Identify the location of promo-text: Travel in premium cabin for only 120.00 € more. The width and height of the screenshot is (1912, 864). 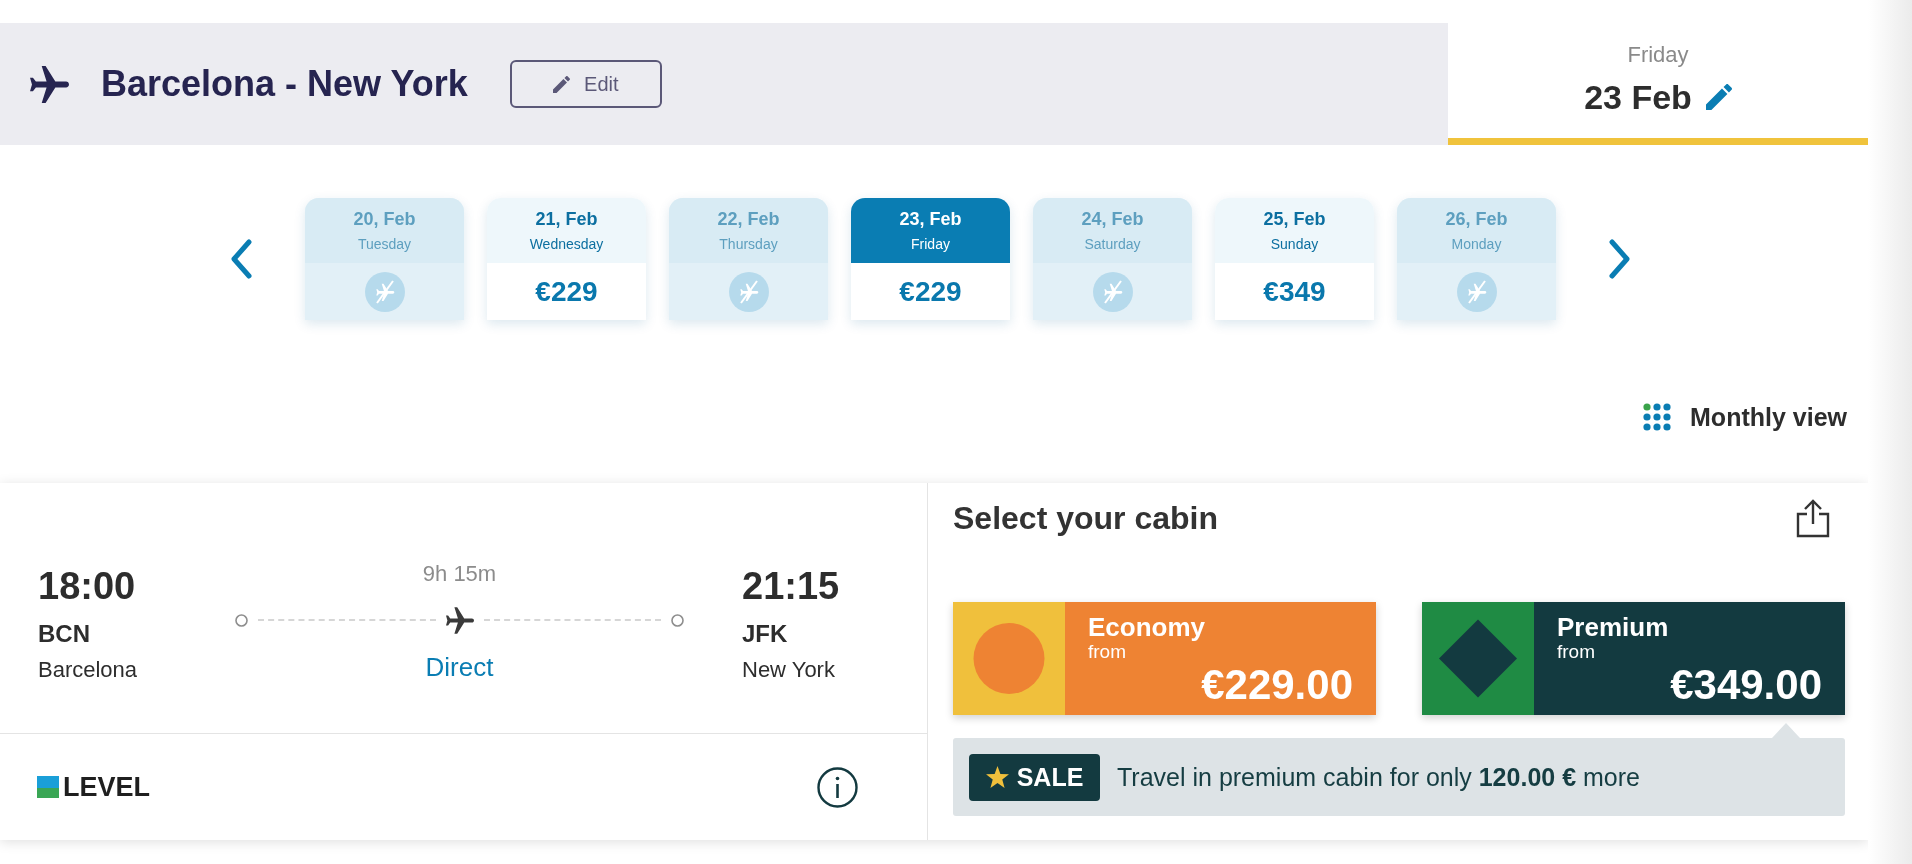
(1378, 777).